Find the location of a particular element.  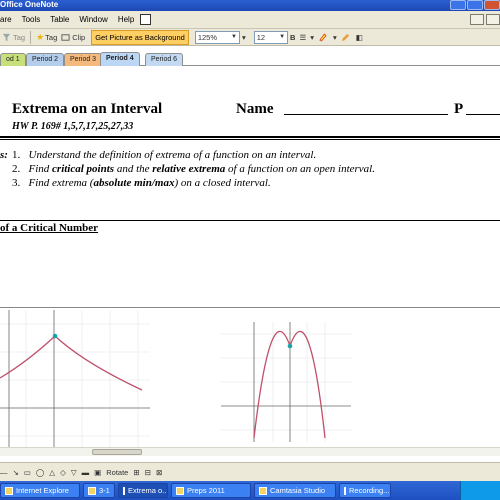

diamond-tool: ◇ is located at coordinates (63, 472).